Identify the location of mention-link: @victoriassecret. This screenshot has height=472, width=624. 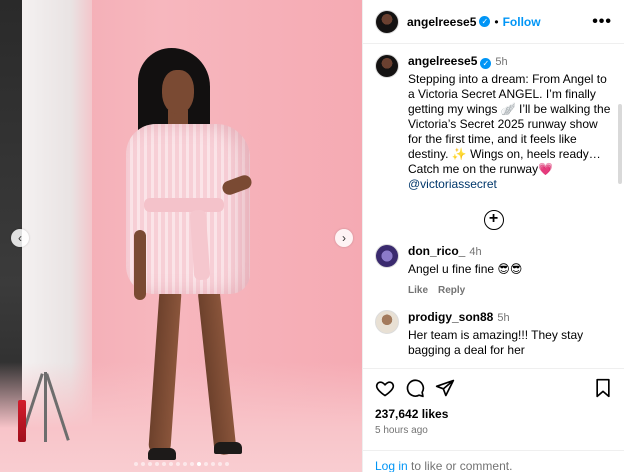
(510, 184).